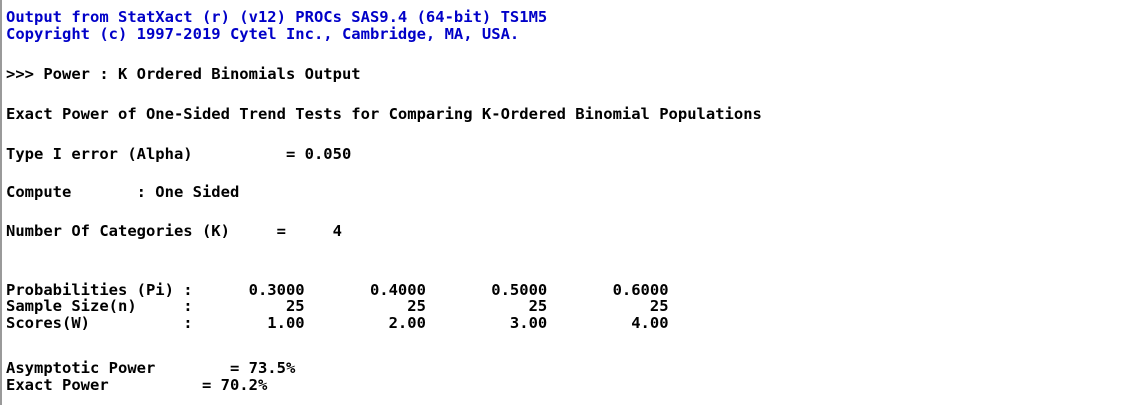 This screenshot has width=1123, height=405. Describe the element at coordinates (337, 306) in the screenshot. I see `sample-size-row: Sample Size(n) : 25 25 25 25` at that location.